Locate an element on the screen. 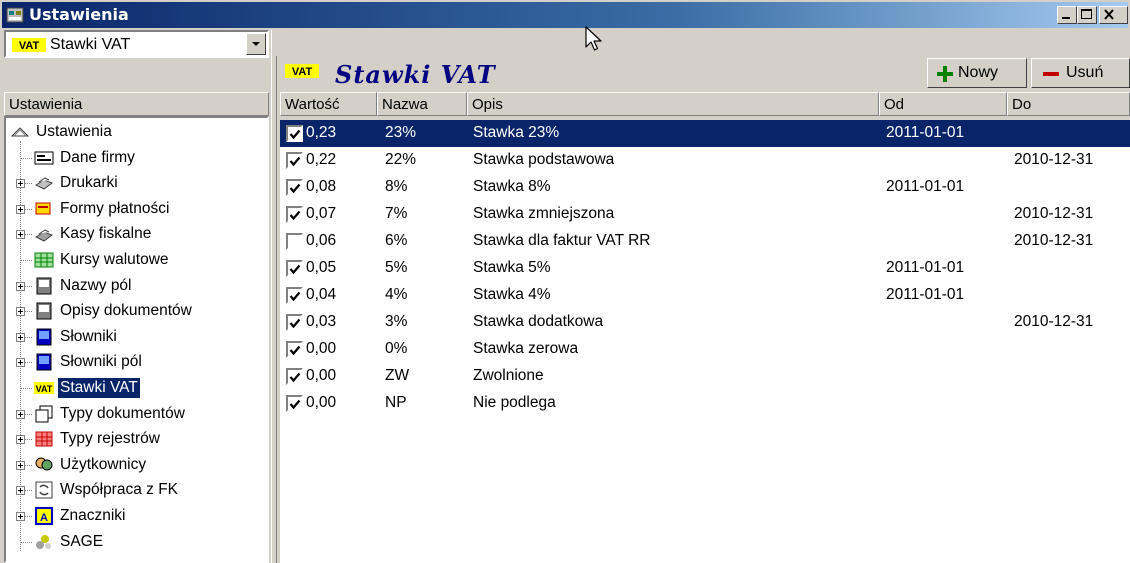  tree-item: Formy płatności is located at coordinates (136, 210).